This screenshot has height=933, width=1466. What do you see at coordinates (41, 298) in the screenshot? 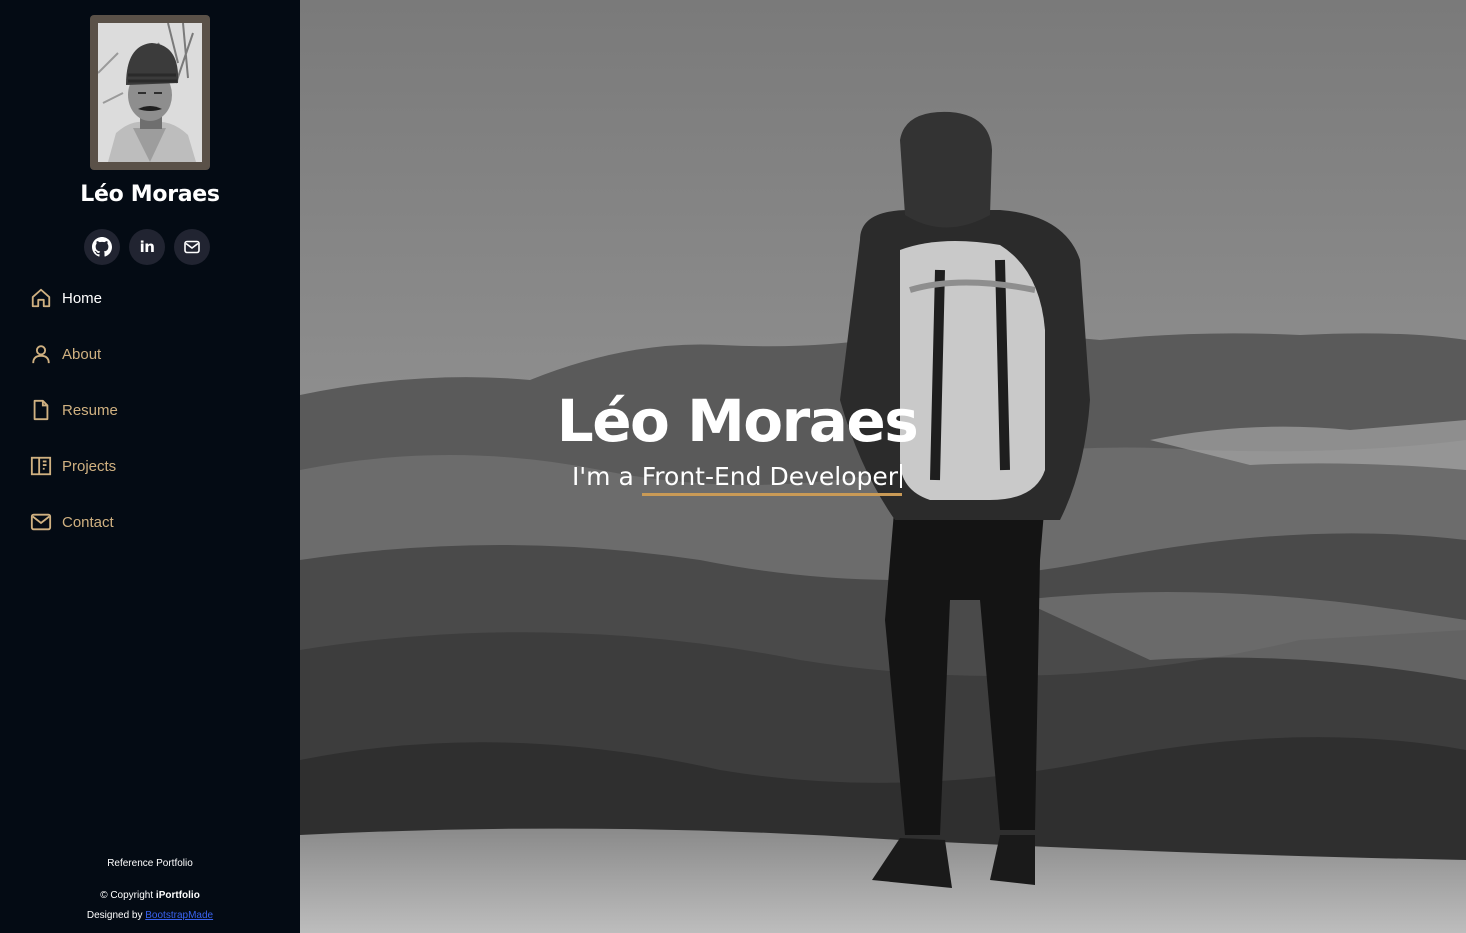
I see `home-icon` at bounding box center [41, 298].